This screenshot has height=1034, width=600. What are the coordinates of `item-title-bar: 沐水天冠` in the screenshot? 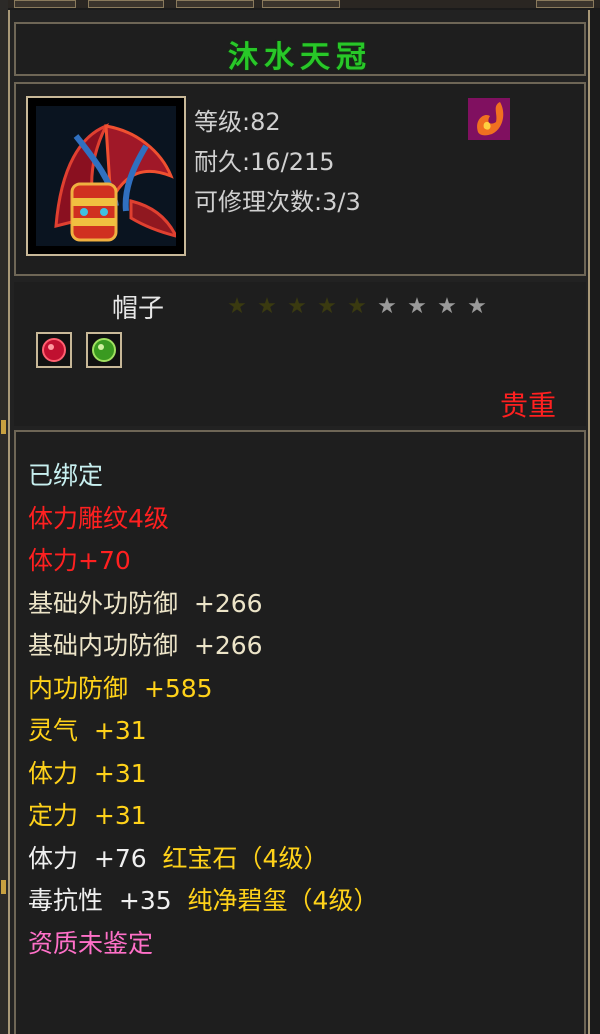 It's located at (300, 49).